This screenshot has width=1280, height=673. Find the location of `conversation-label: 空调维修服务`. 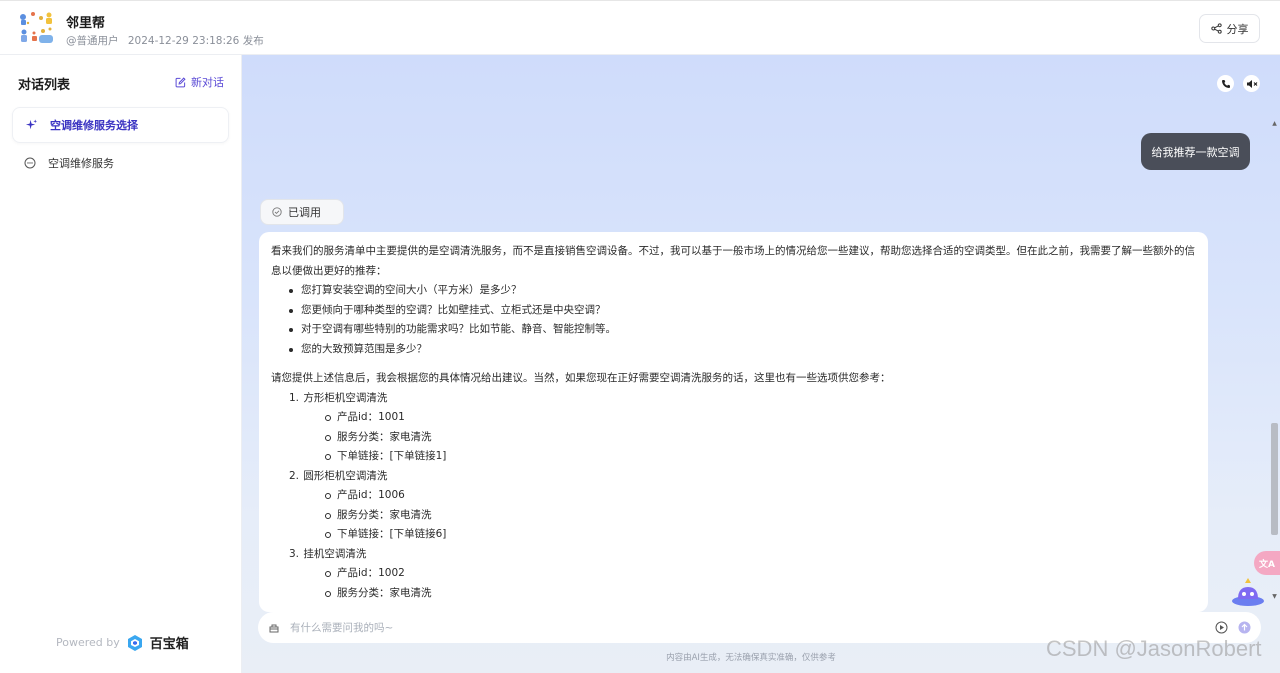

conversation-label: 空调维修服务 is located at coordinates (81, 163).